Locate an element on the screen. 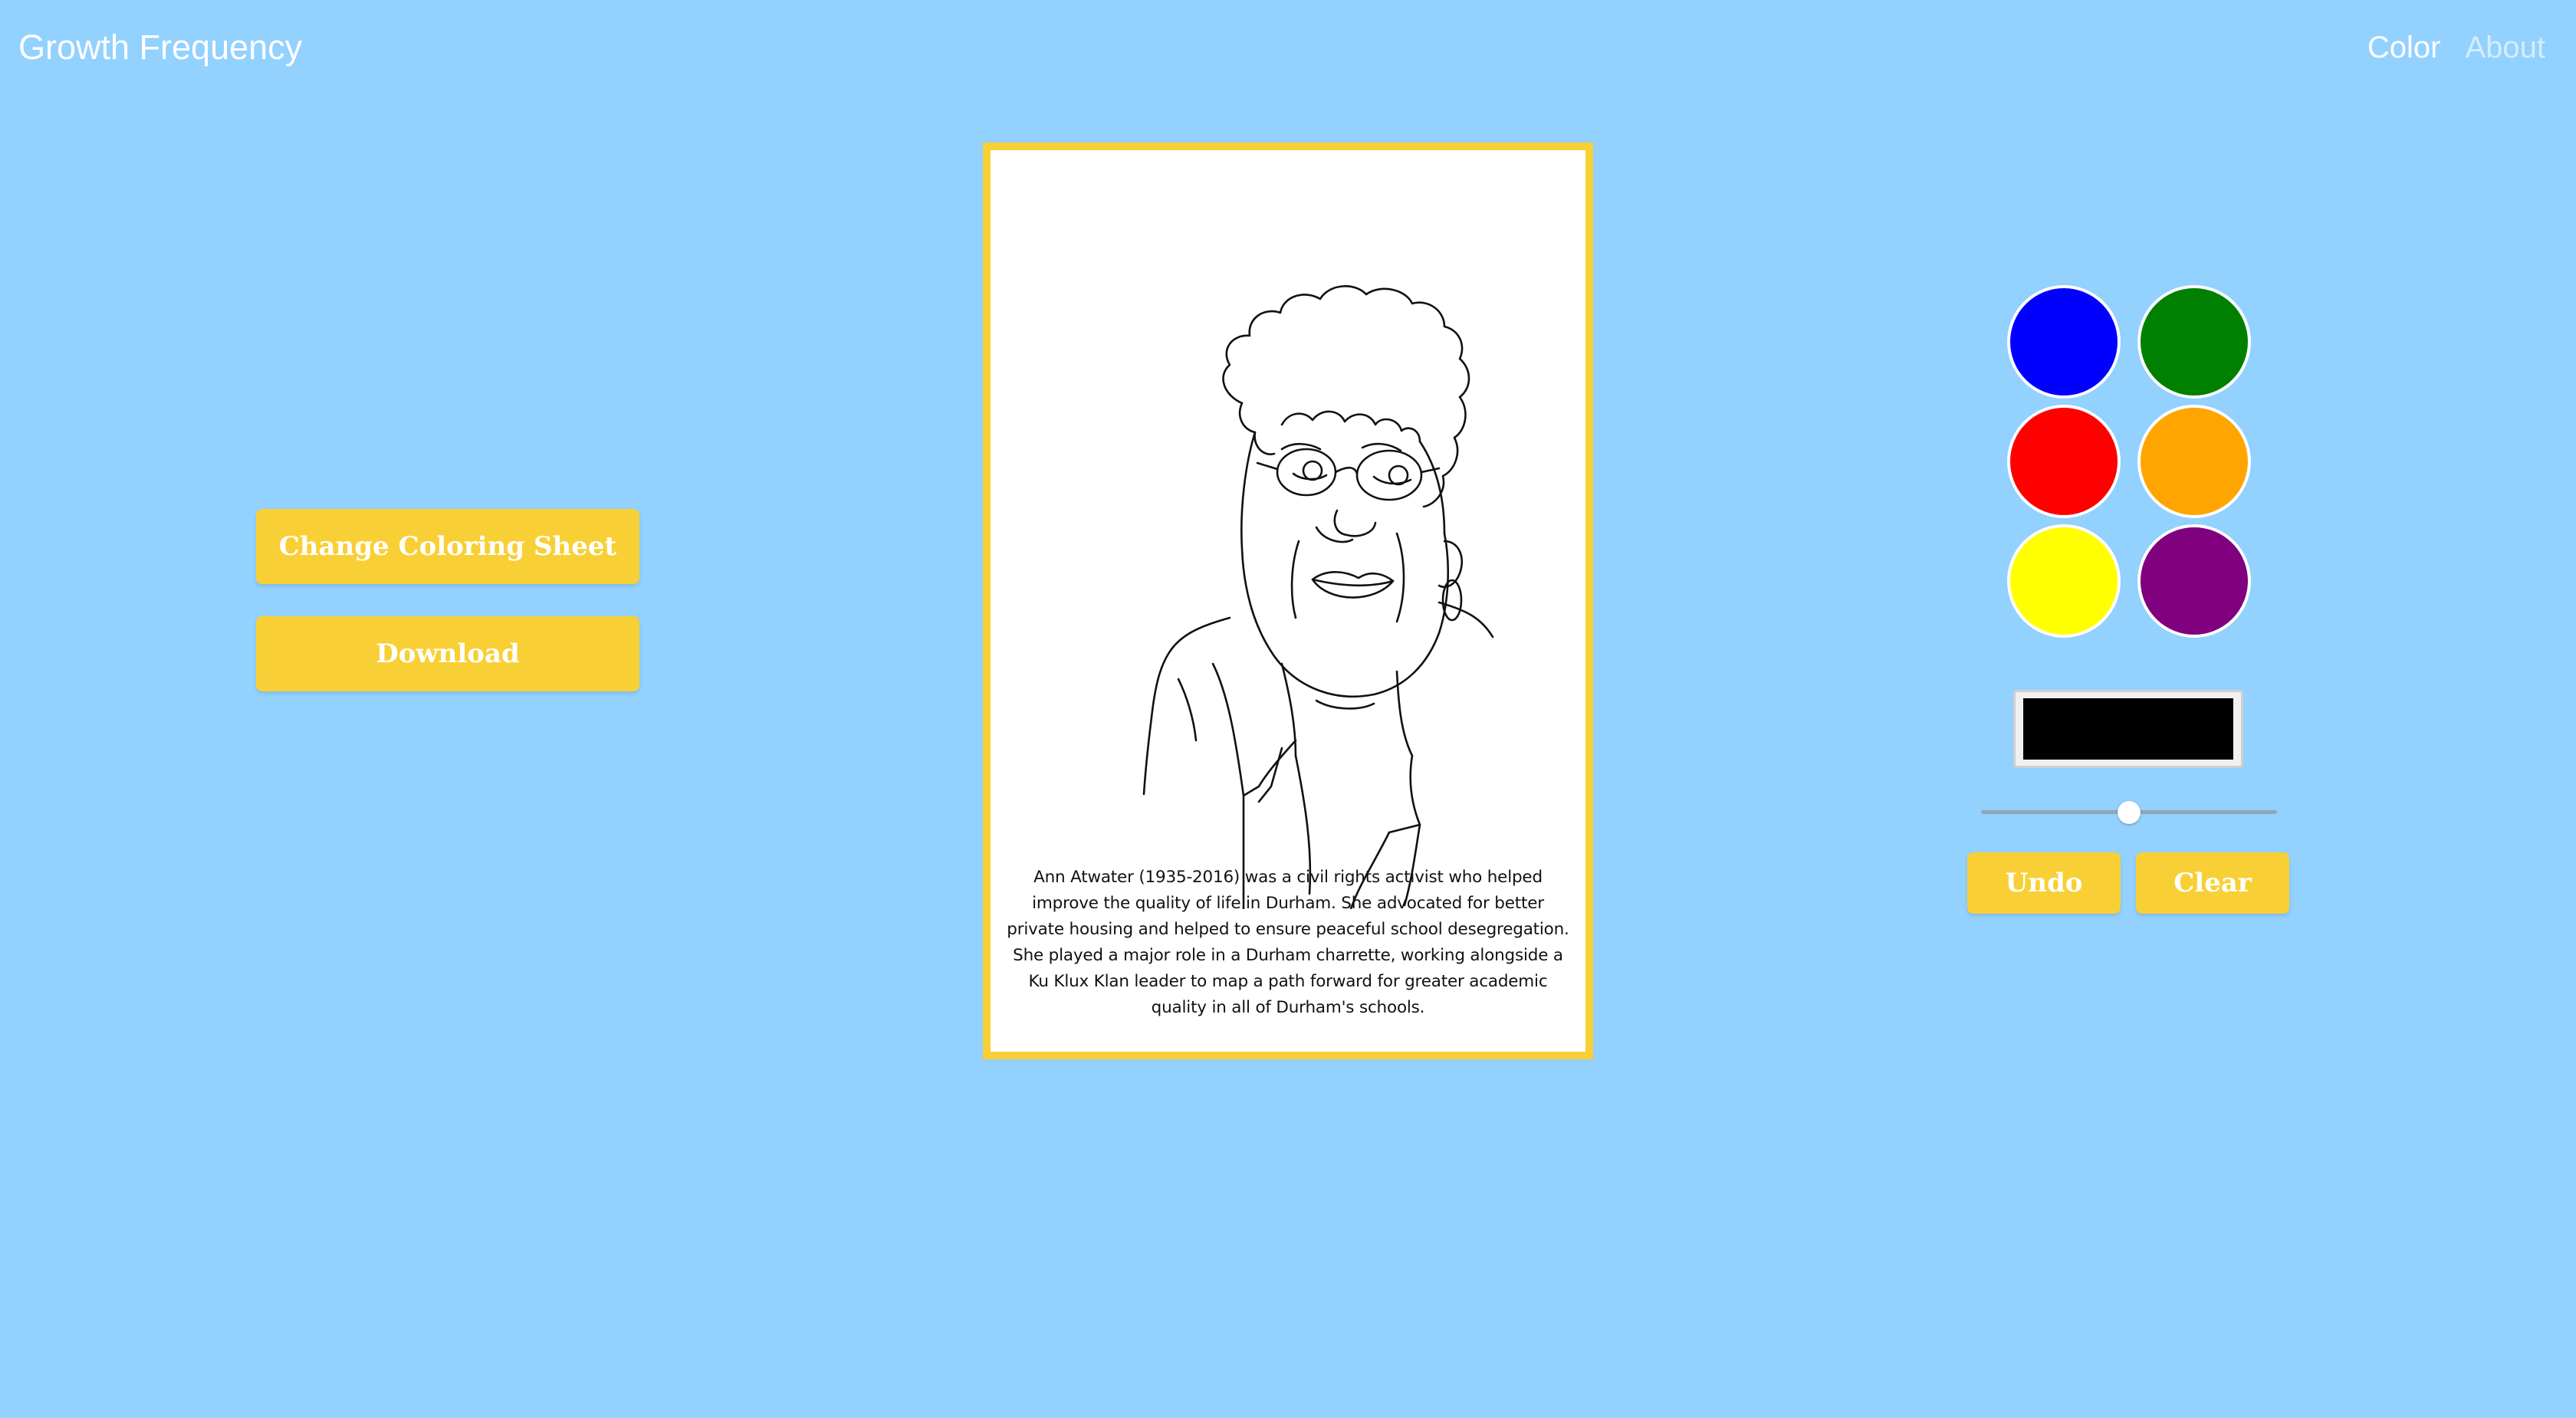  portrait-line-drawing is located at coordinates (1318, 597).